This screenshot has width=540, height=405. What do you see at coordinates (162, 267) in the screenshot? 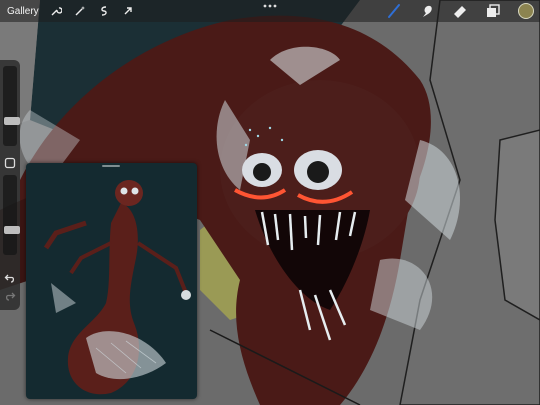
I see `ref-arm-right` at bounding box center [162, 267].